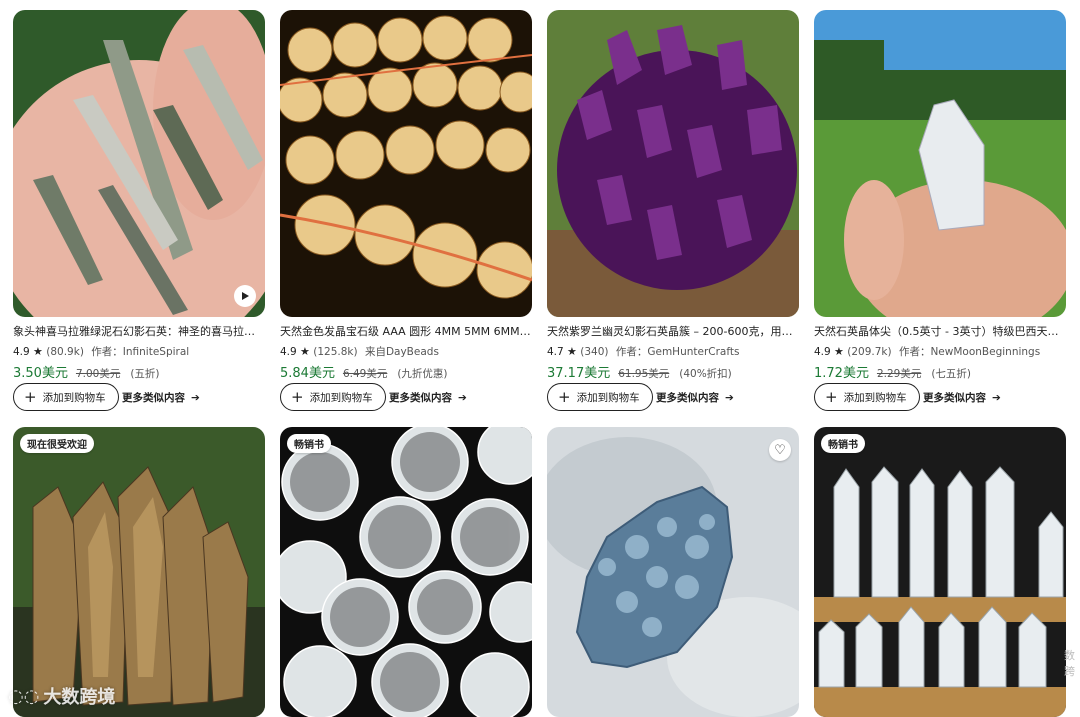 This screenshot has height=717, width=1080. What do you see at coordinates (145, 374) in the screenshot?
I see `discount-label: (五折)` at bounding box center [145, 374].